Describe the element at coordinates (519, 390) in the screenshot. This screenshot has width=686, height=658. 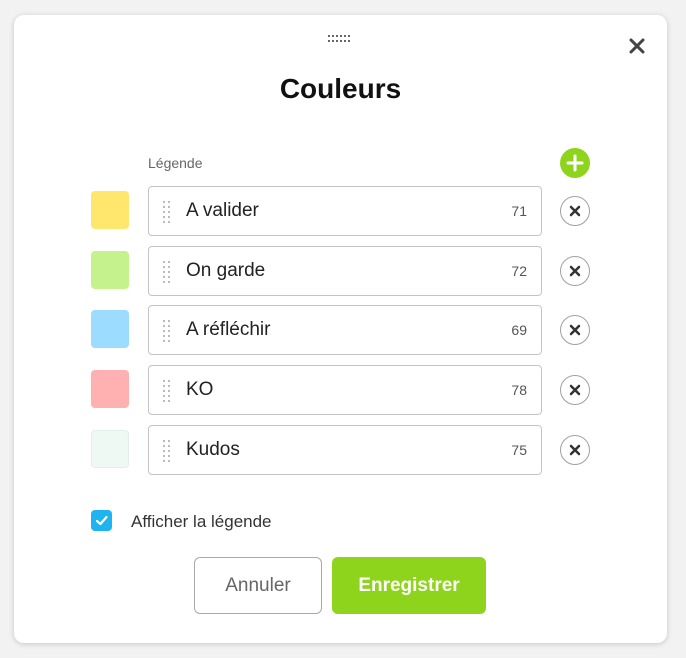
I see `color-count: 78` at that location.